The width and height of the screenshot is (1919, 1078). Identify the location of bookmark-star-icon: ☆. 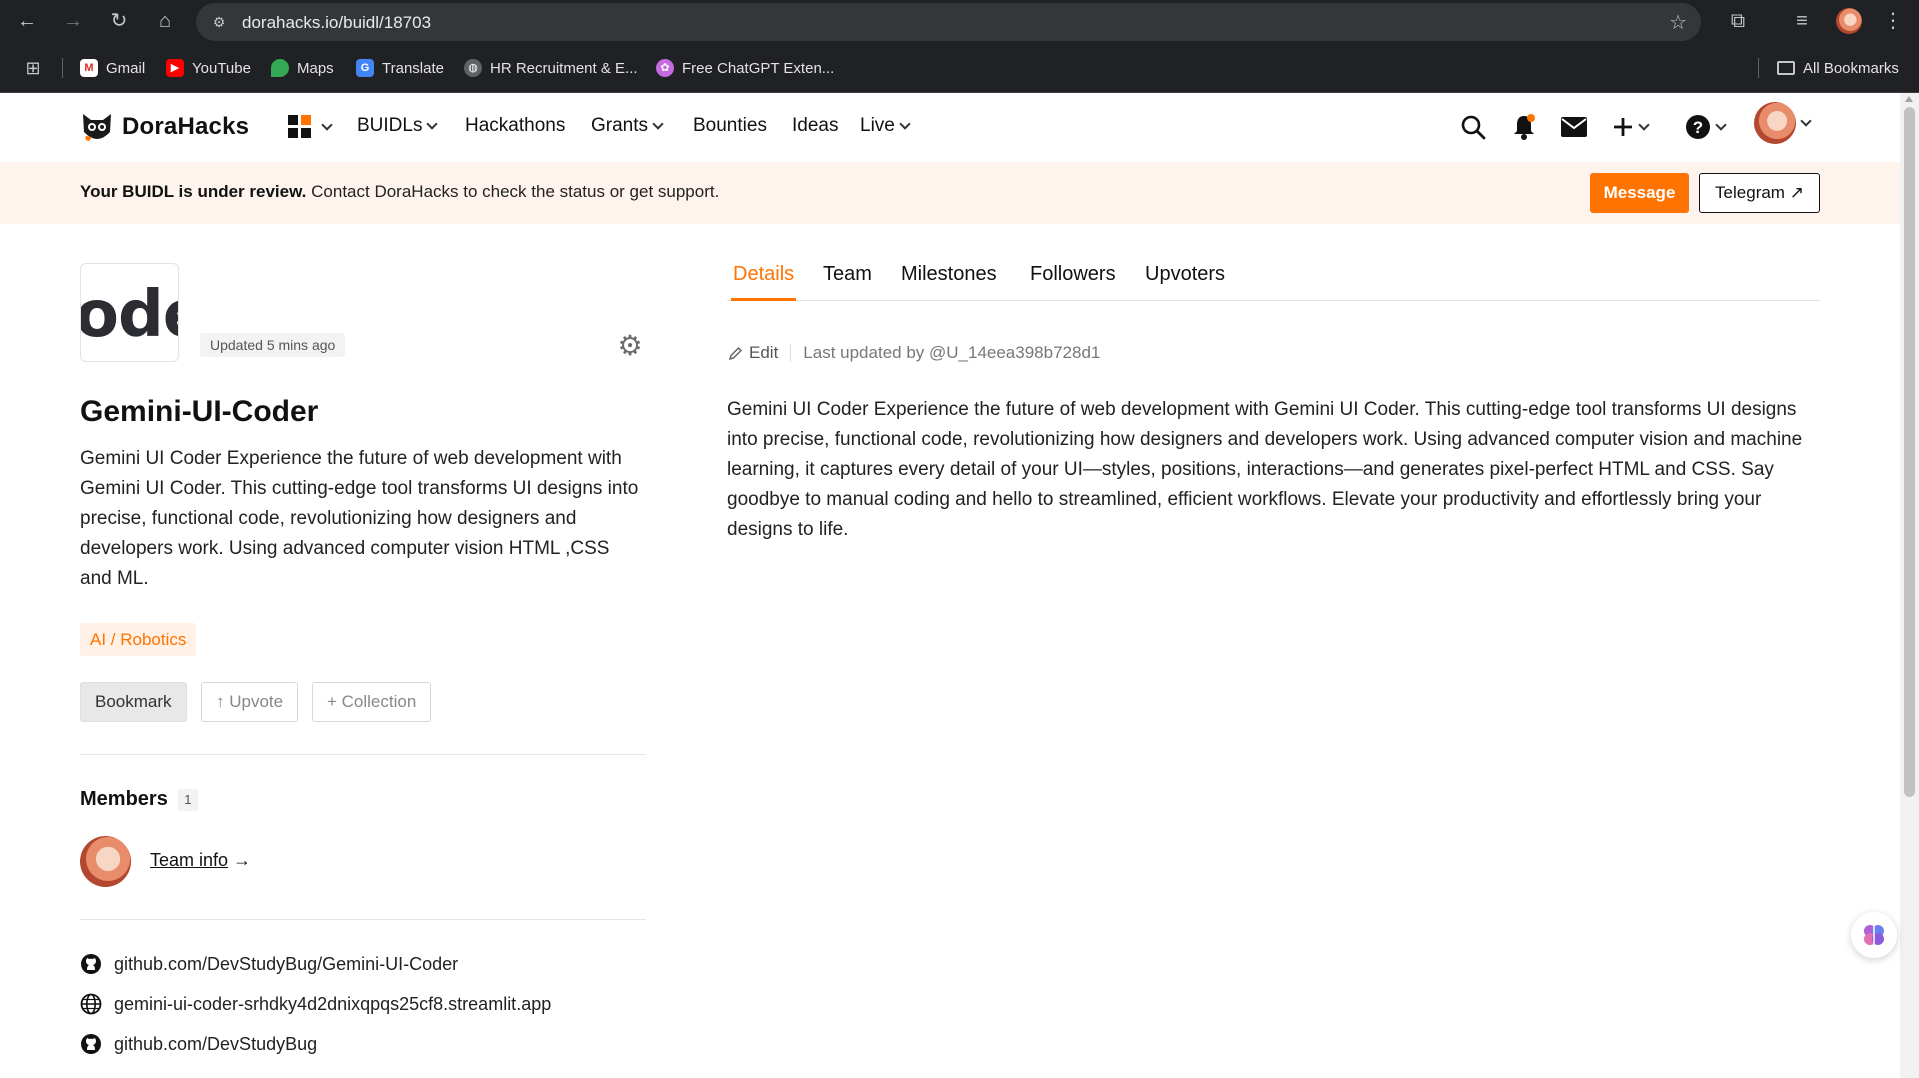
(1678, 22).